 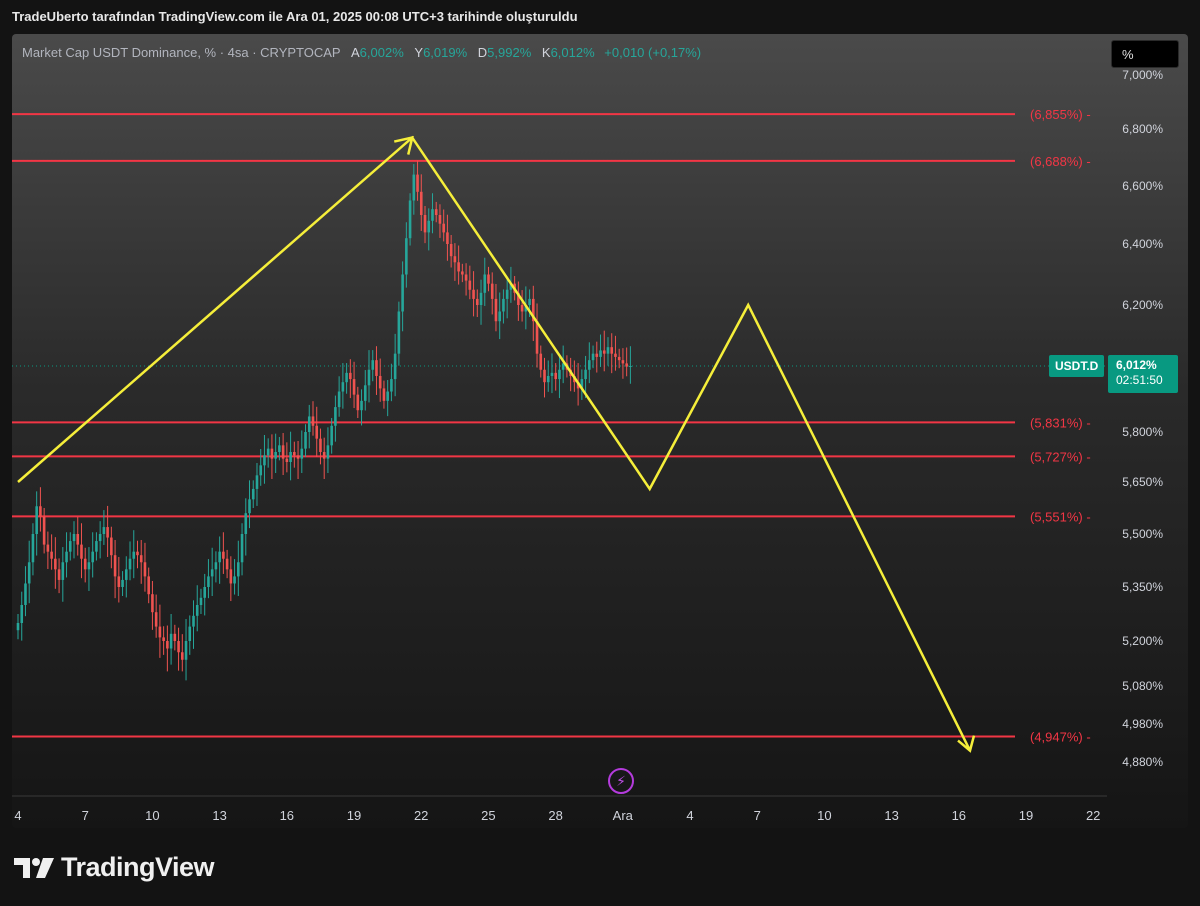 I want to click on y-tick-label: 4,880%, so click(x=1142, y=762).